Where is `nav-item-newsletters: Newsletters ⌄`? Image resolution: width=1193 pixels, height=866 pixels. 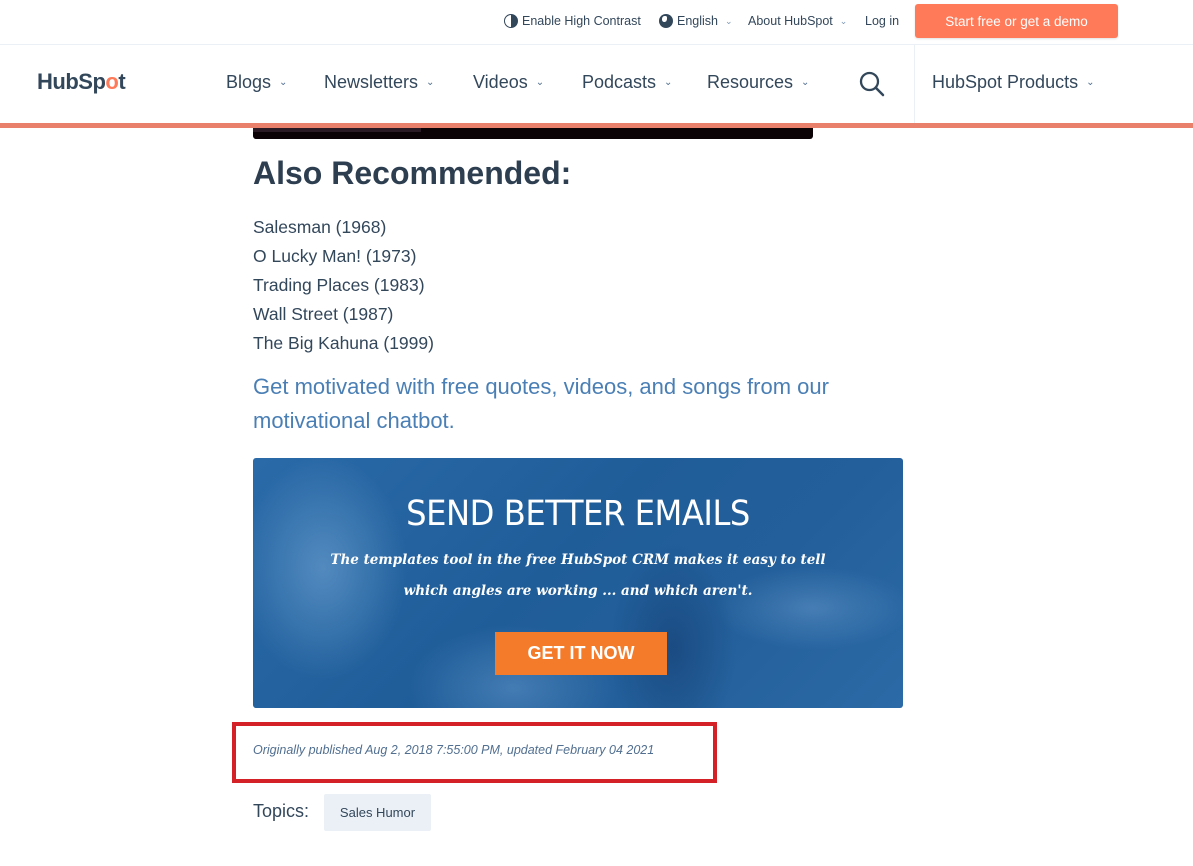
nav-item-newsletters: Newsletters ⌄ is located at coordinates (379, 82).